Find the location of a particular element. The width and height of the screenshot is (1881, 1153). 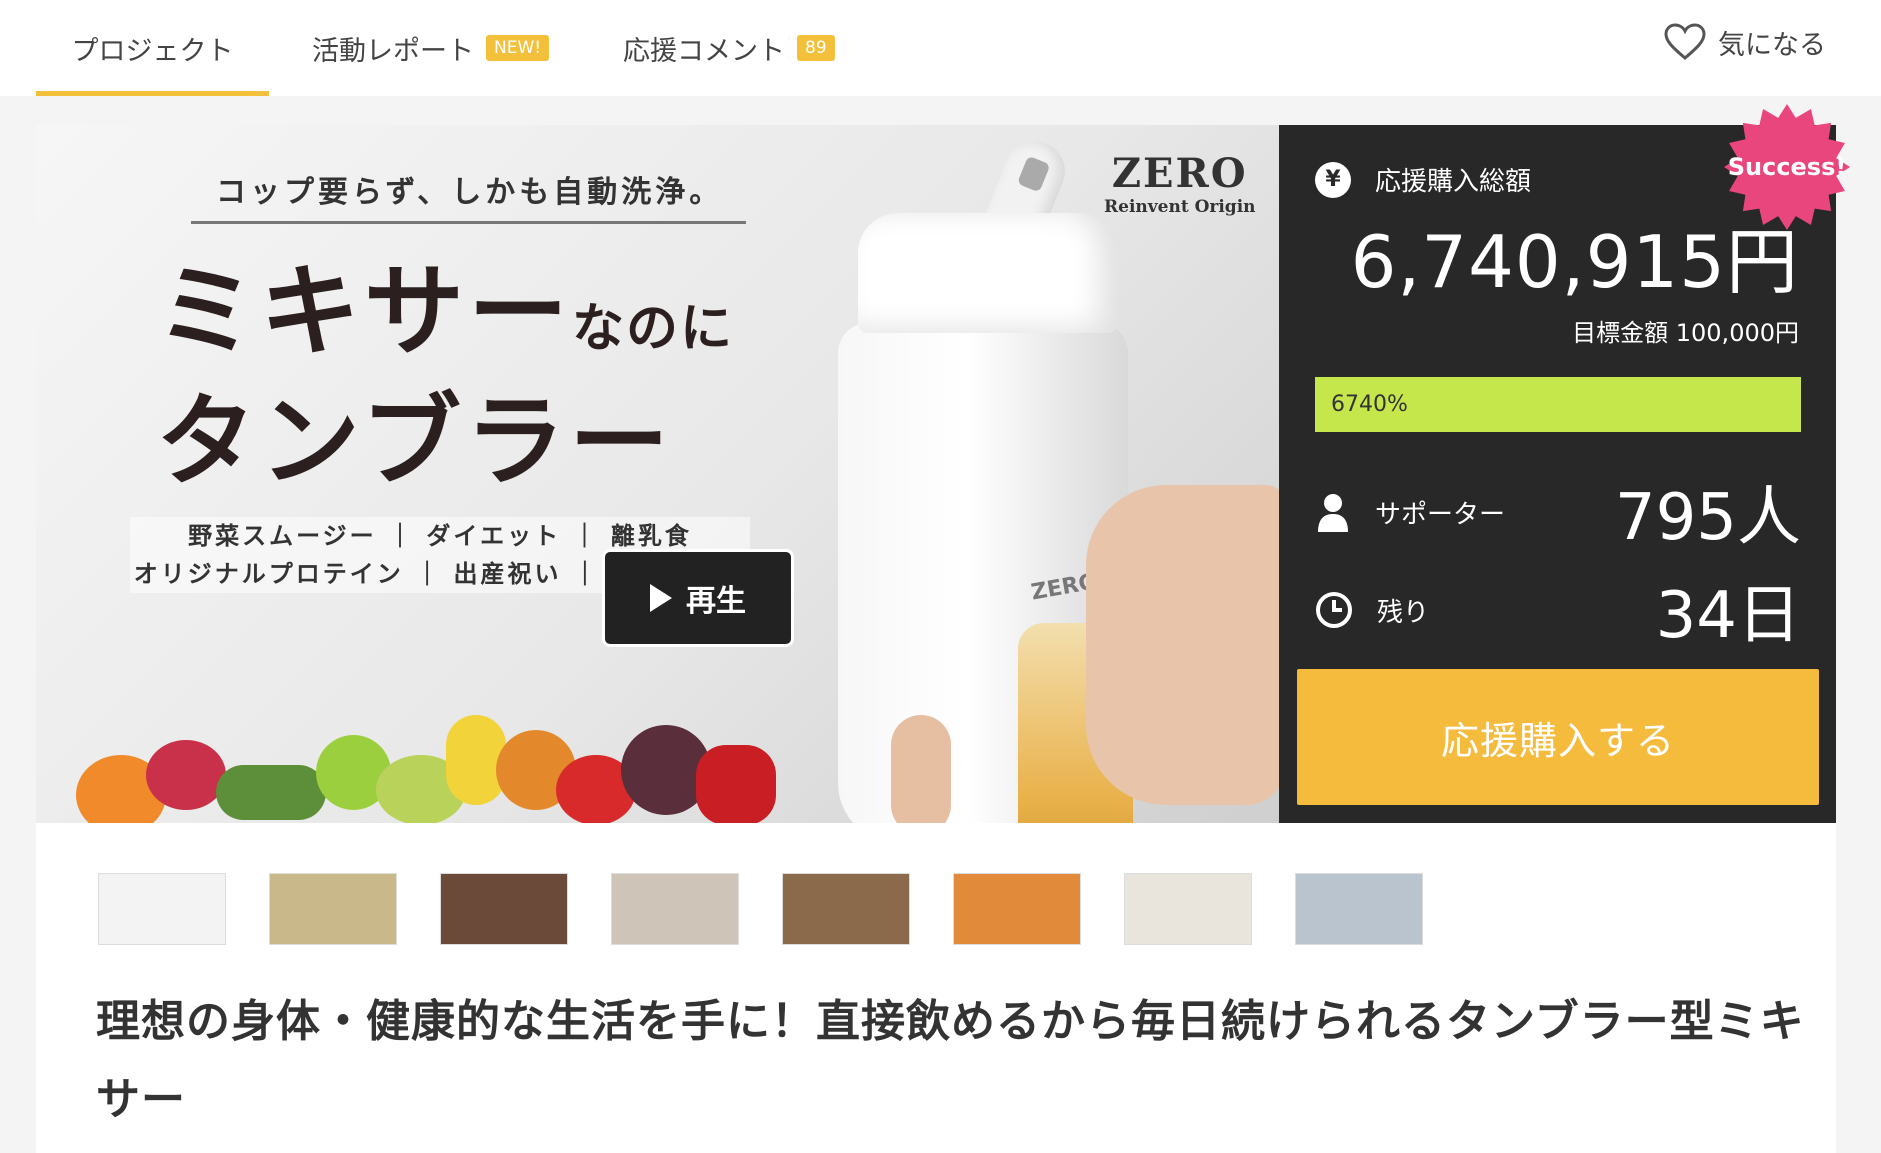

total-amount-header: ¥ 応援購入総額 is located at coordinates (1423, 179).